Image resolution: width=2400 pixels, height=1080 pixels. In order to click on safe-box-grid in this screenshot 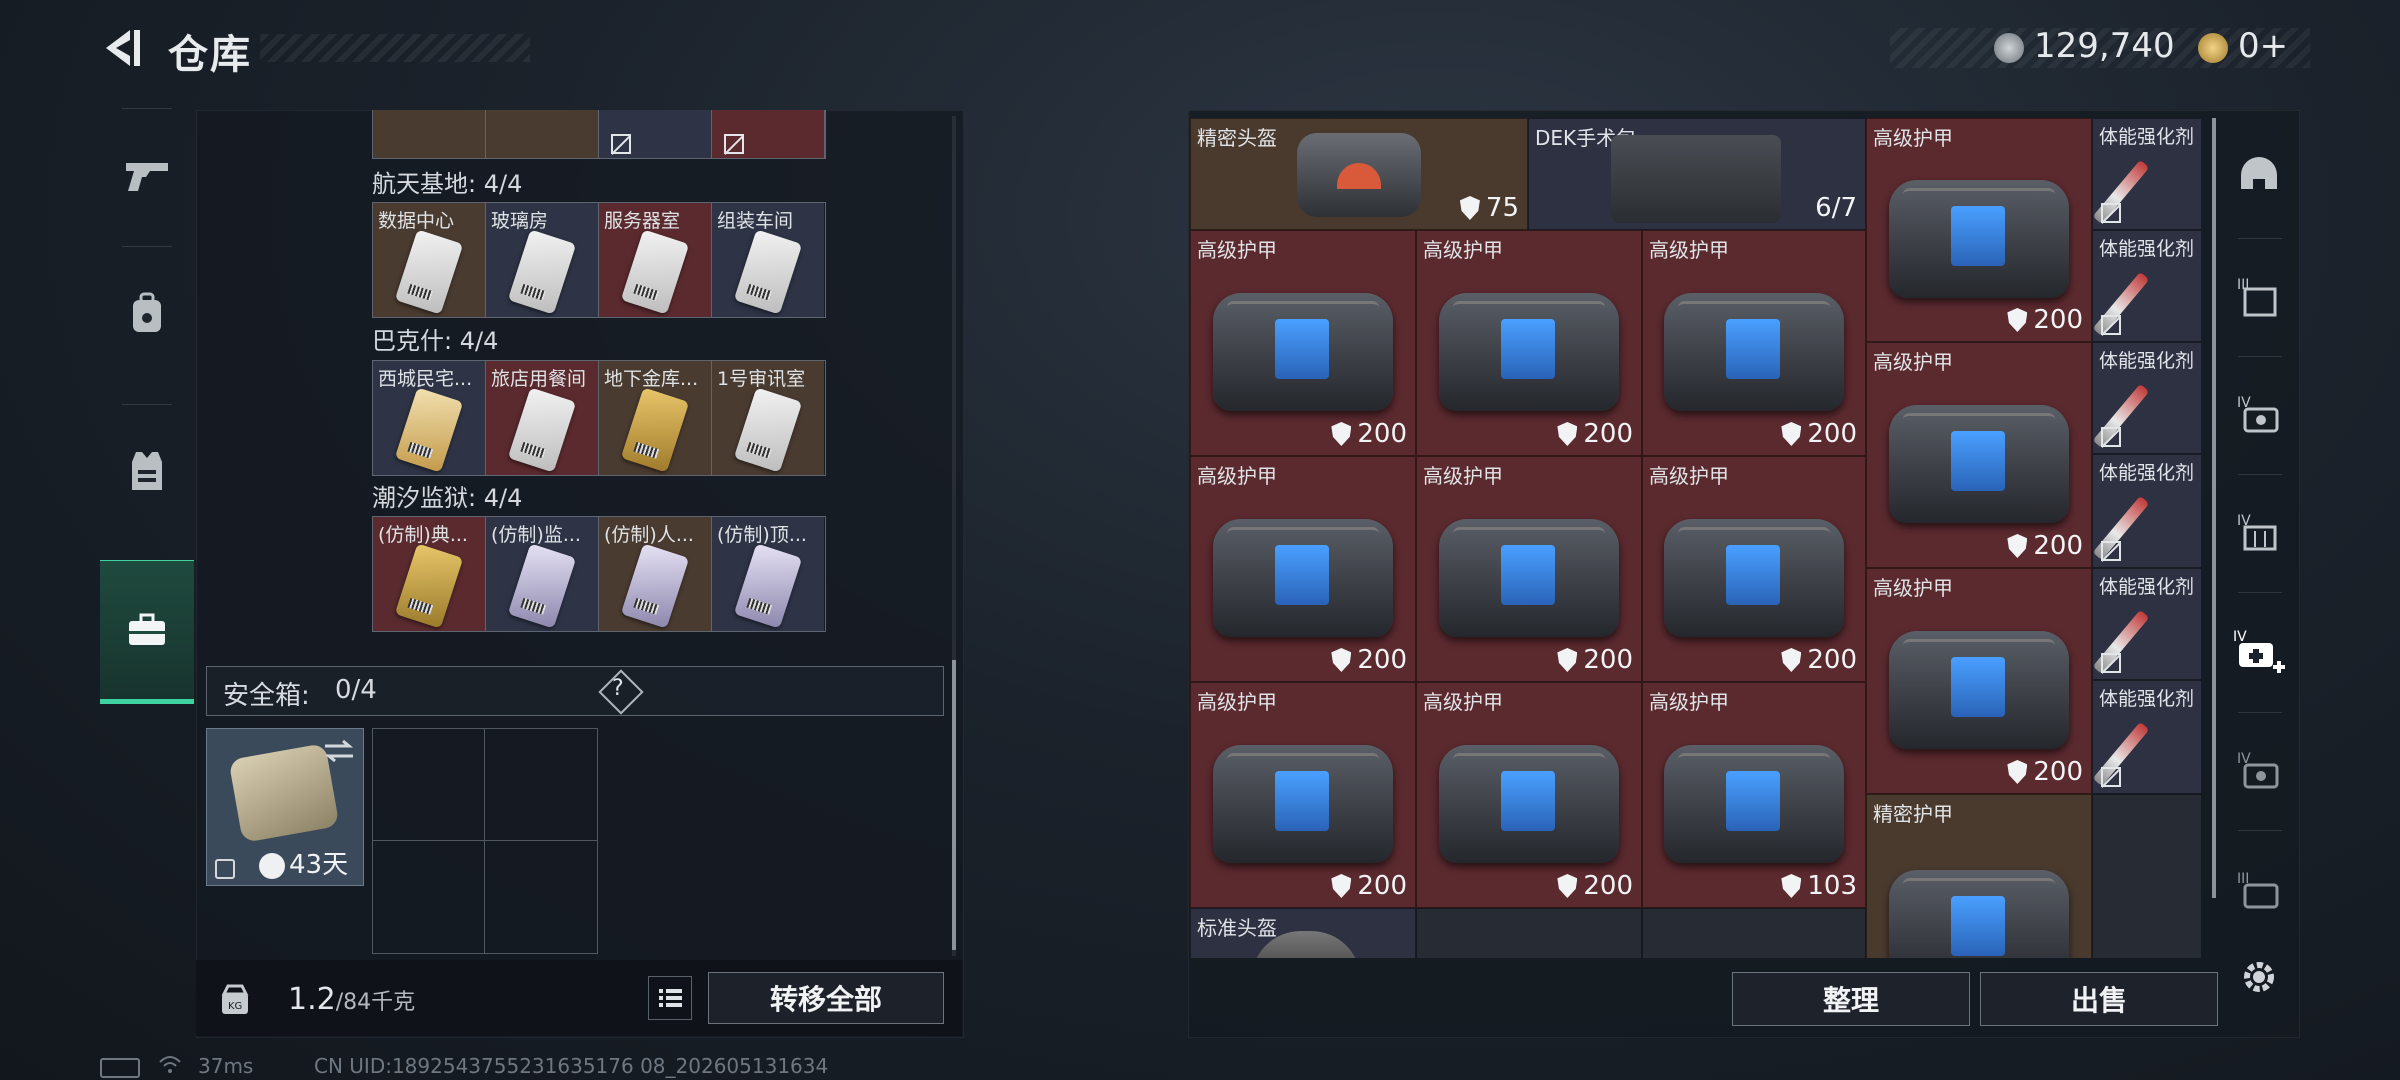, I will do `click(485, 841)`.